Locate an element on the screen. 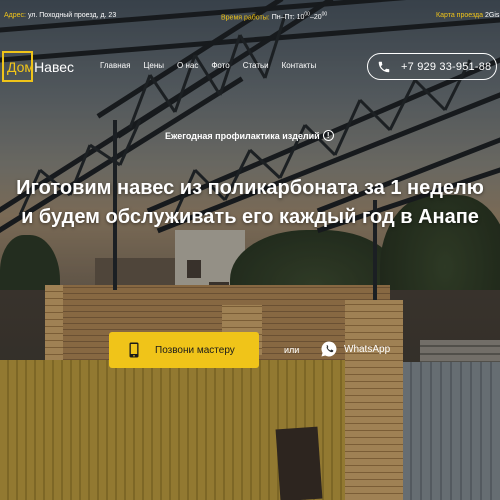 The width and height of the screenshot is (500, 500). address-info: Адрес: ул. Походный проезд, д. 23 is located at coordinates (60, 15).